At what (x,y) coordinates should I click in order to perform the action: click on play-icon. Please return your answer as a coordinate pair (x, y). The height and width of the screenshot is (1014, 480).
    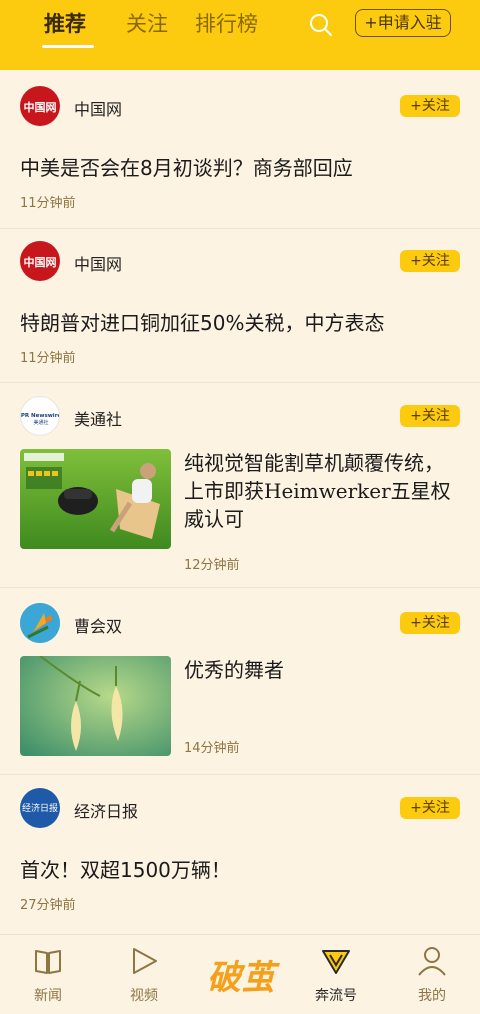
    Looking at the image, I should click on (145, 961).